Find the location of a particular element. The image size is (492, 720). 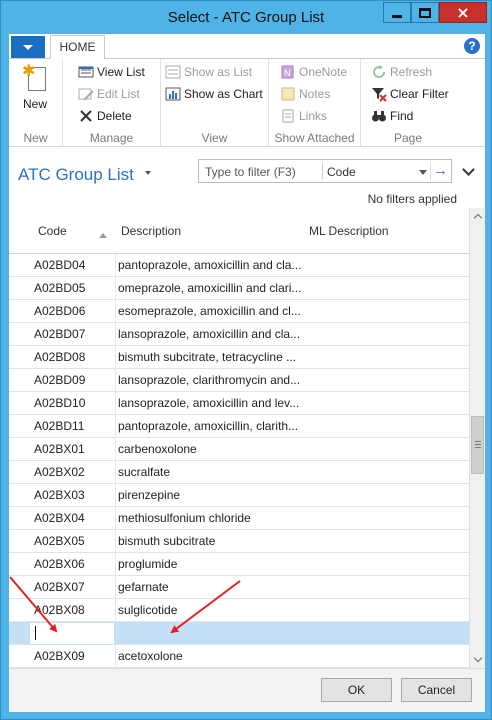

find-button: Find is located at coordinates (392, 116).